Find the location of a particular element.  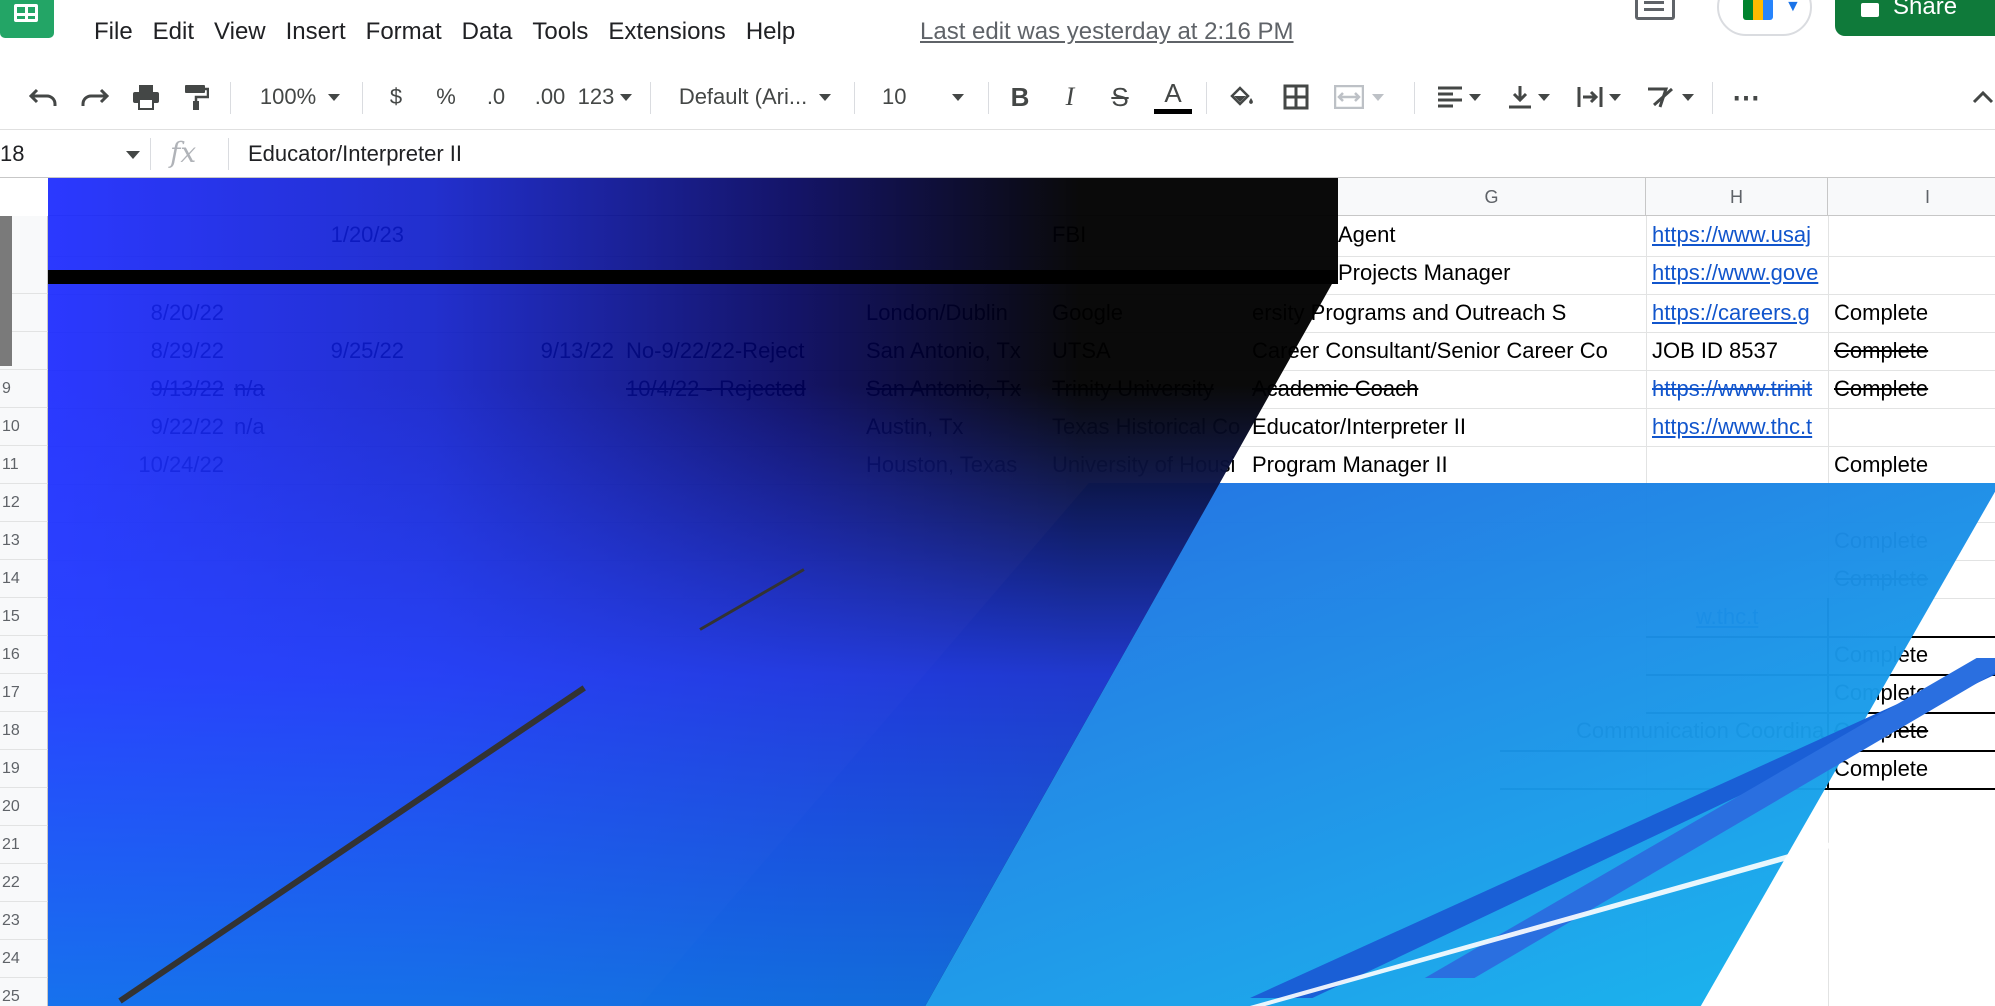

cell-g: Projects Manager is located at coordinates (1492, 273).